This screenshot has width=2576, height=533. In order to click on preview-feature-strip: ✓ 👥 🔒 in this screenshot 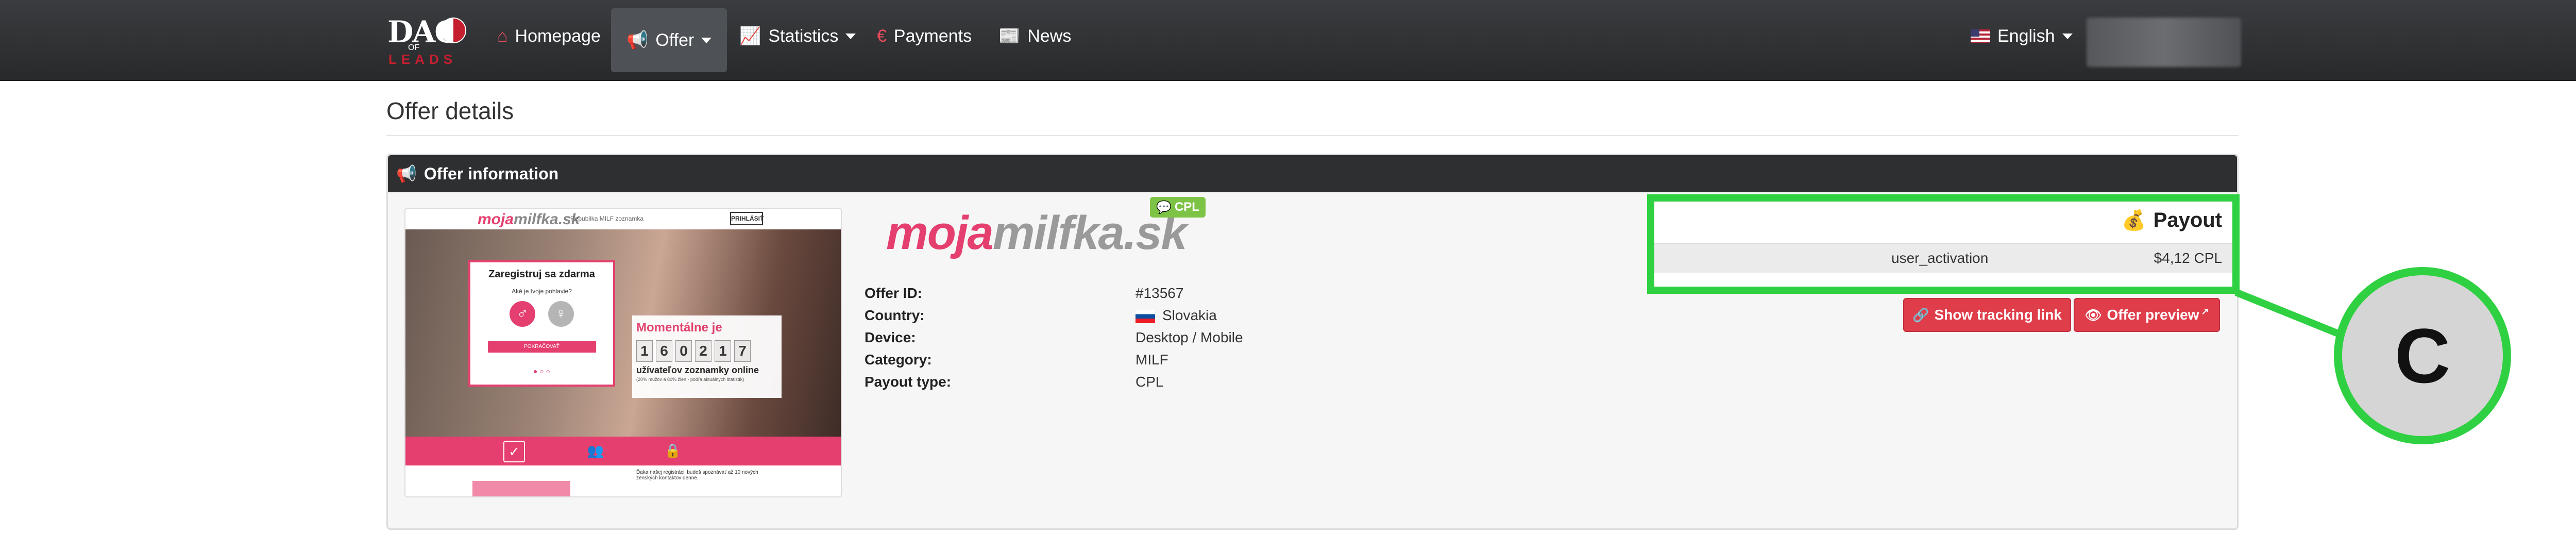, I will do `click(623, 451)`.